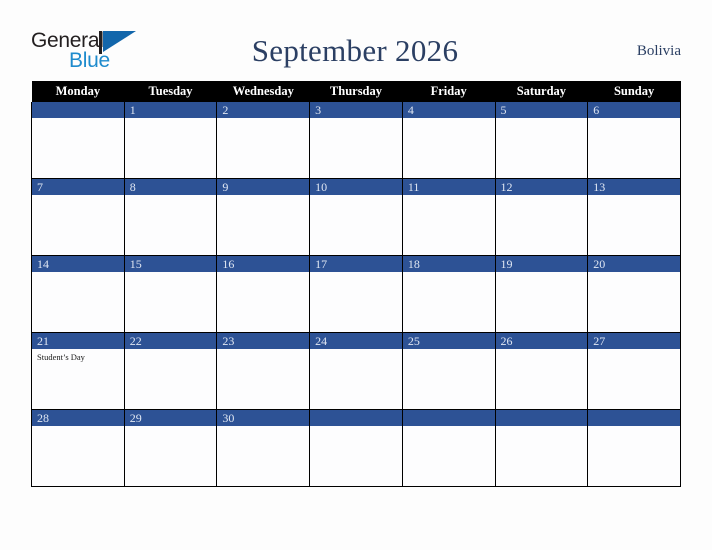 The image size is (712, 550). Describe the element at coordinates (541, 110) in the screenshot. I see `day-number-bar: 5` at that location.